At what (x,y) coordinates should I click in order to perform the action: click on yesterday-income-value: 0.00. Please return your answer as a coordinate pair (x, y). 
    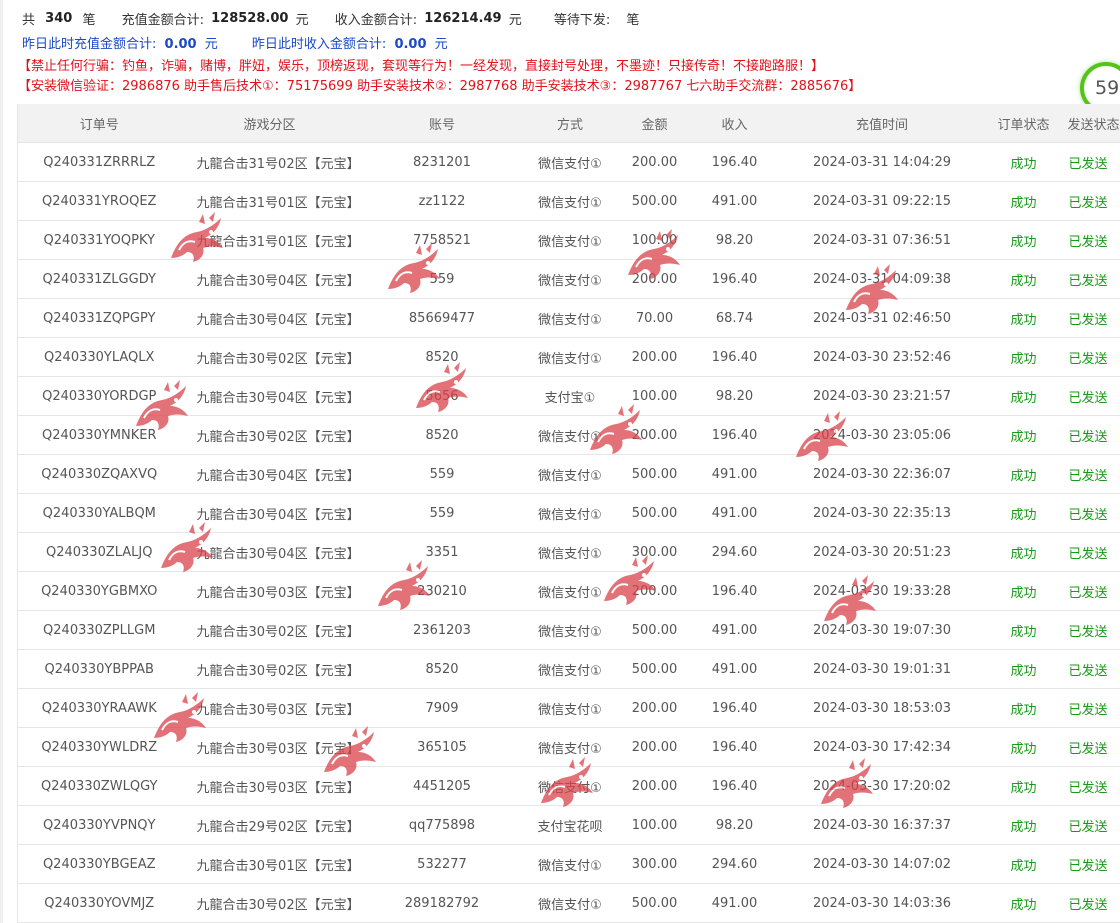
    Looking at the image, I should click on (410, 44).